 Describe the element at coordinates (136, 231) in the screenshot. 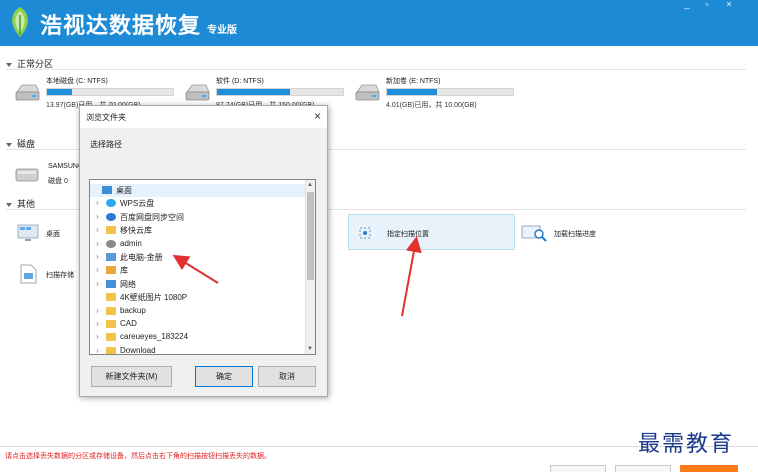

I see `tree-item-label: 移快云库` at that location.